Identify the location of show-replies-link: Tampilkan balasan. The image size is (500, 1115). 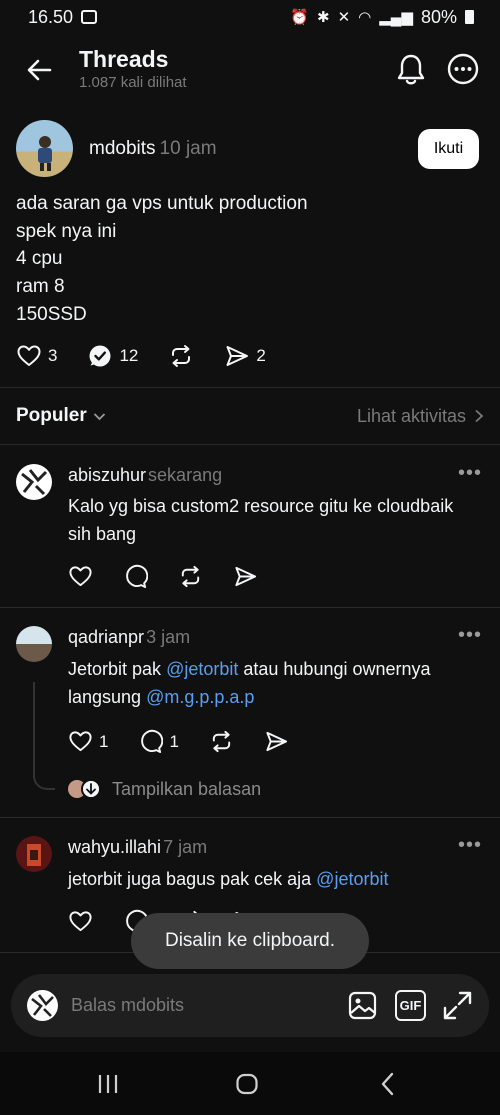
(164, 789).